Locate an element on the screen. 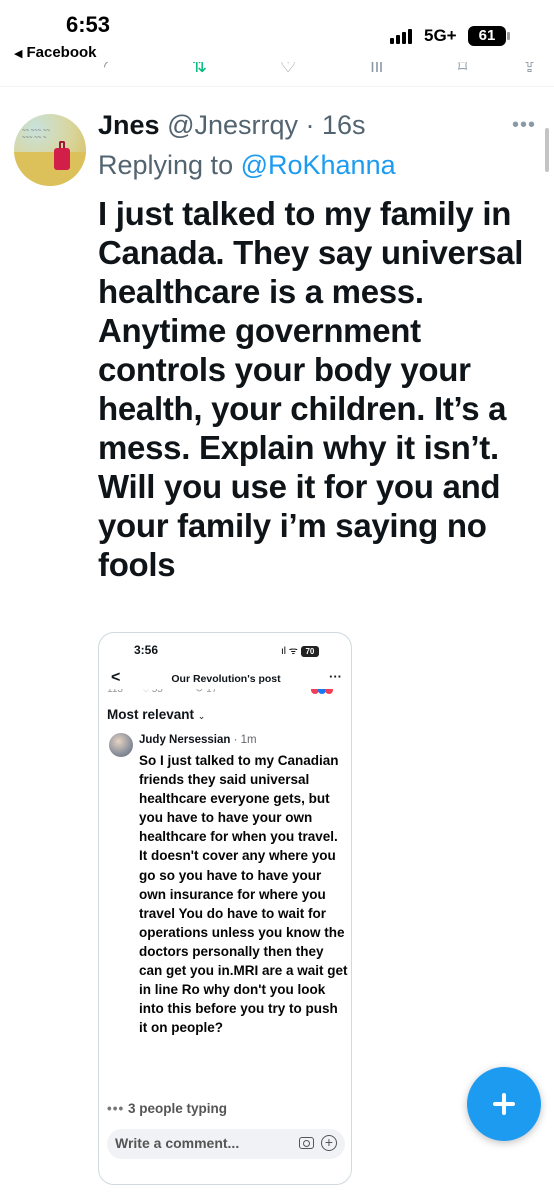 The width and height of the screenshot is (554, 1199). handle-time: @Jnesrrqy · 16s is located at coordinates (266, 125).